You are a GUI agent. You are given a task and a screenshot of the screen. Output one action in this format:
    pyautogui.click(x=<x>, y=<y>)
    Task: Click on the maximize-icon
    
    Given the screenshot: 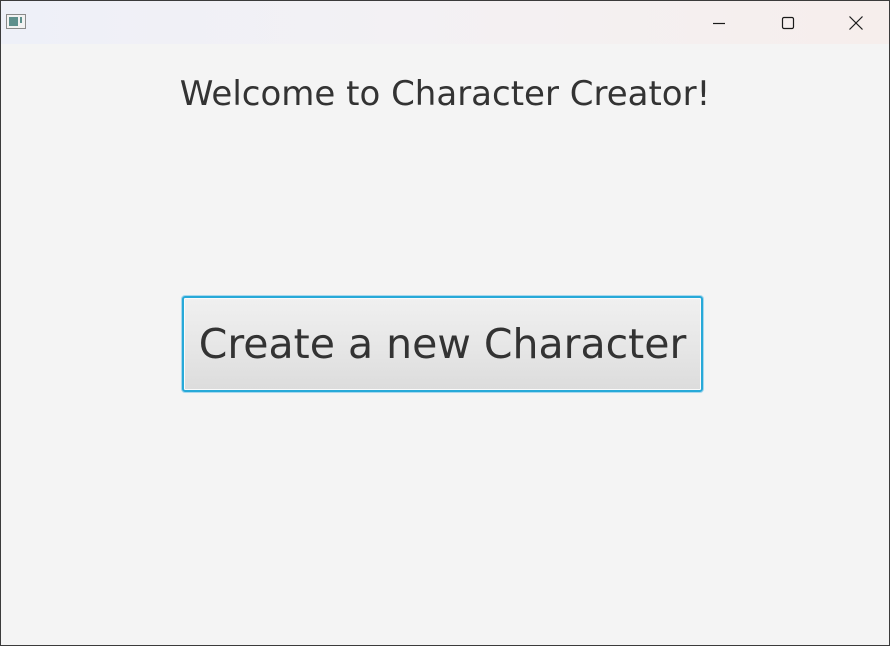 What is the action you would take?
    pyautogui.click(x=788, y=22)
    